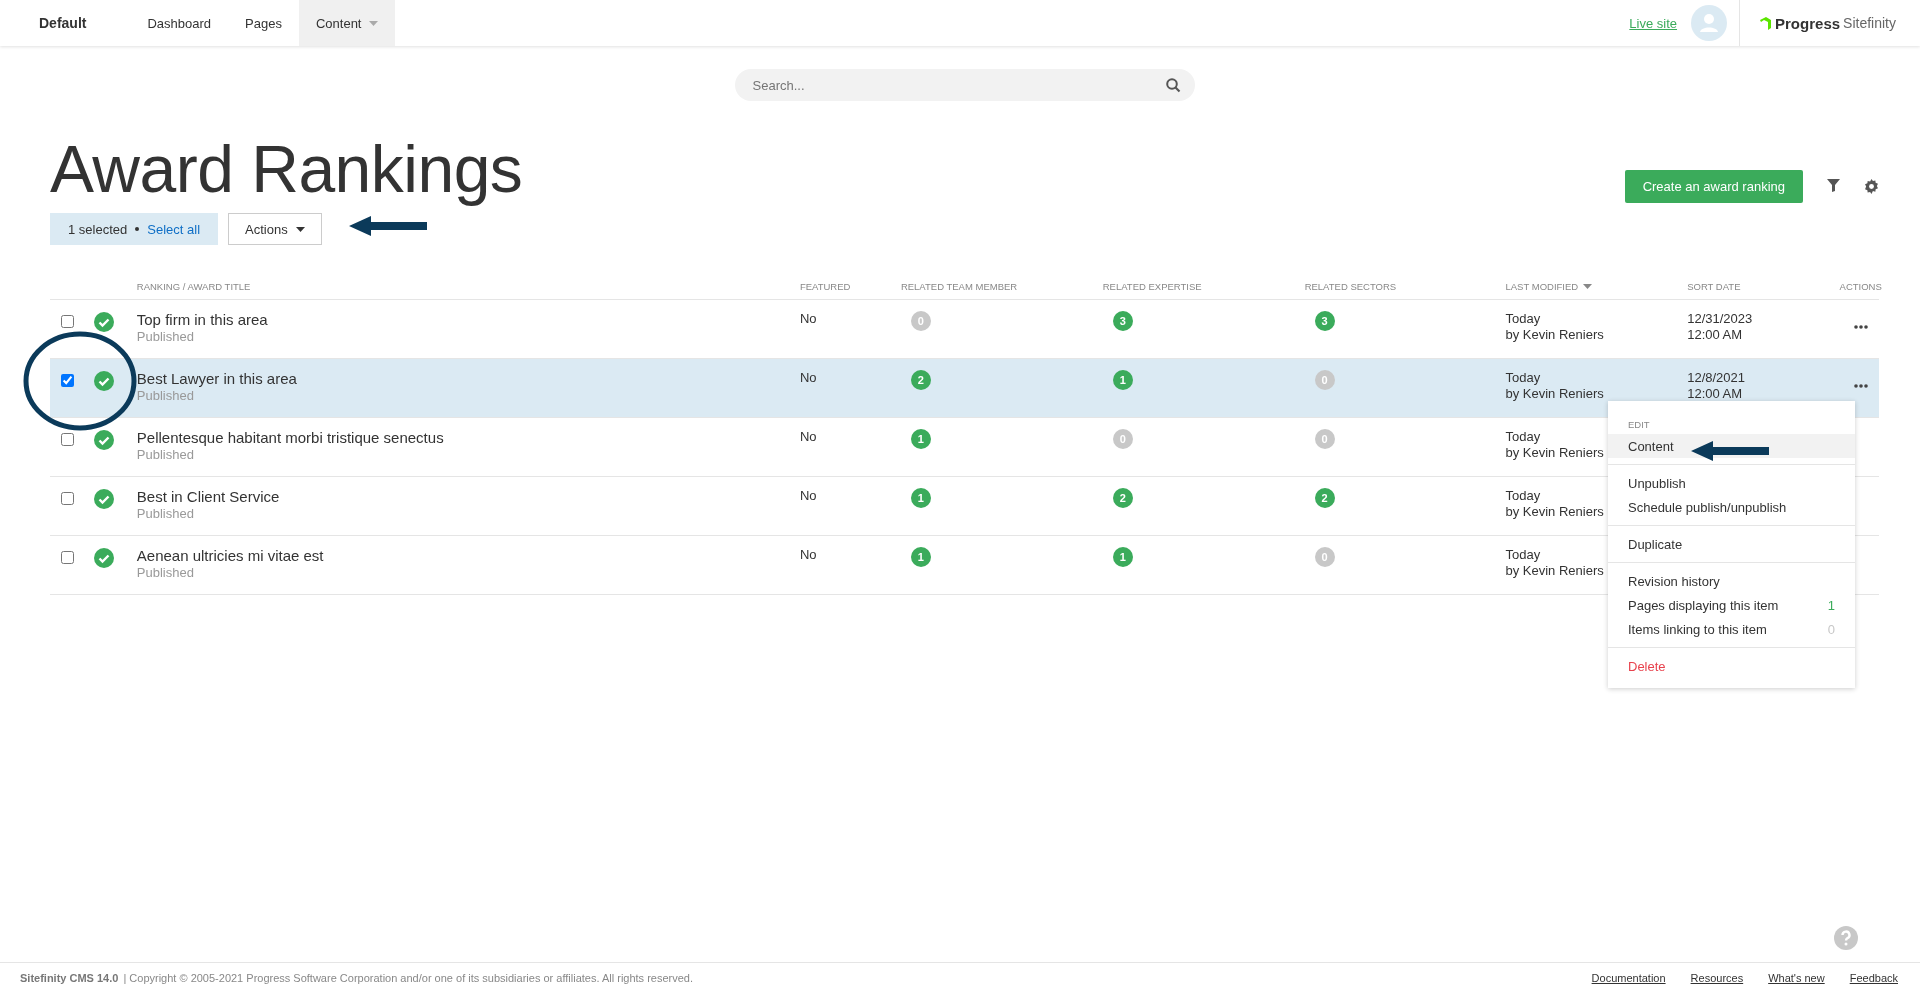 The height and width of the screenshot is (993, 1920). Describe the element at coordinates (290, 437) in the screenshot. I see `item-title: Pellentesque habitant morbi tristique senectus` at that location.